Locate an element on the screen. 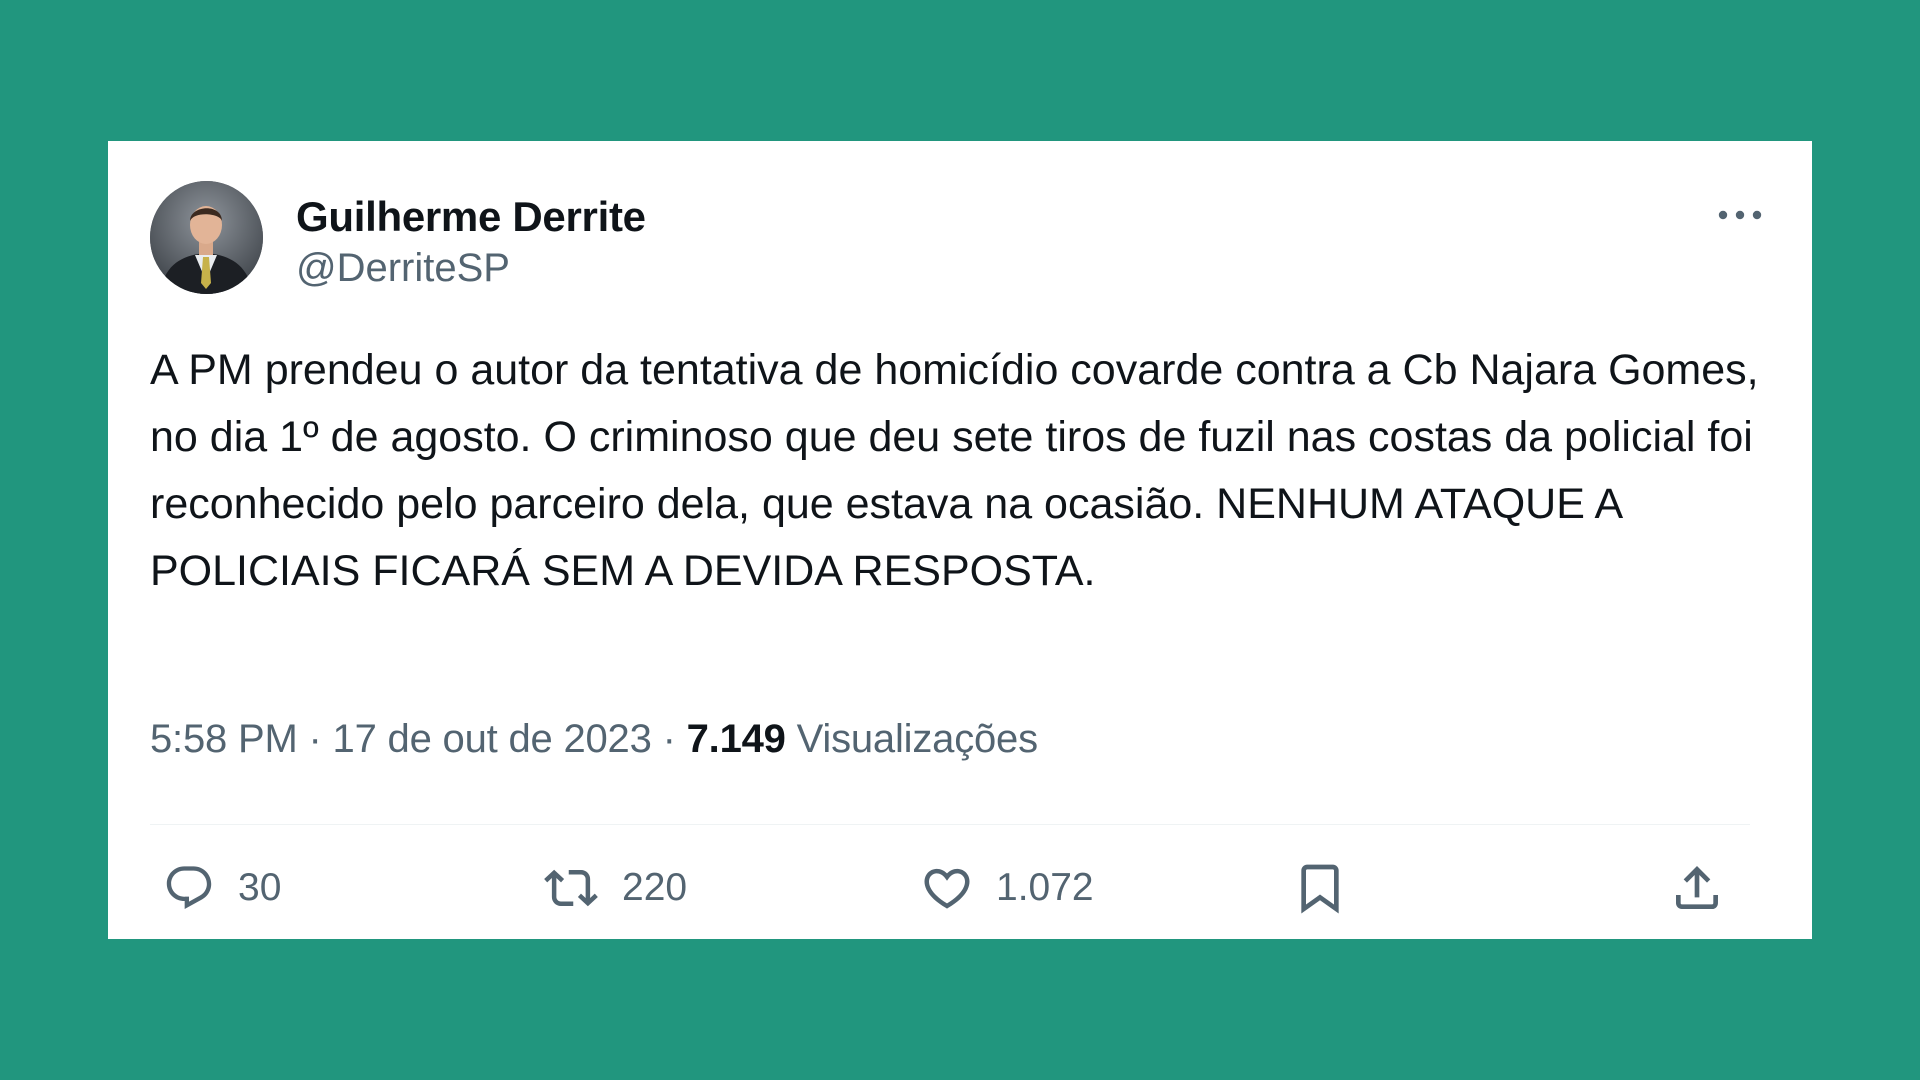 The image size is (1920, 1080). heart-icon is located at coordinates (947, 888).